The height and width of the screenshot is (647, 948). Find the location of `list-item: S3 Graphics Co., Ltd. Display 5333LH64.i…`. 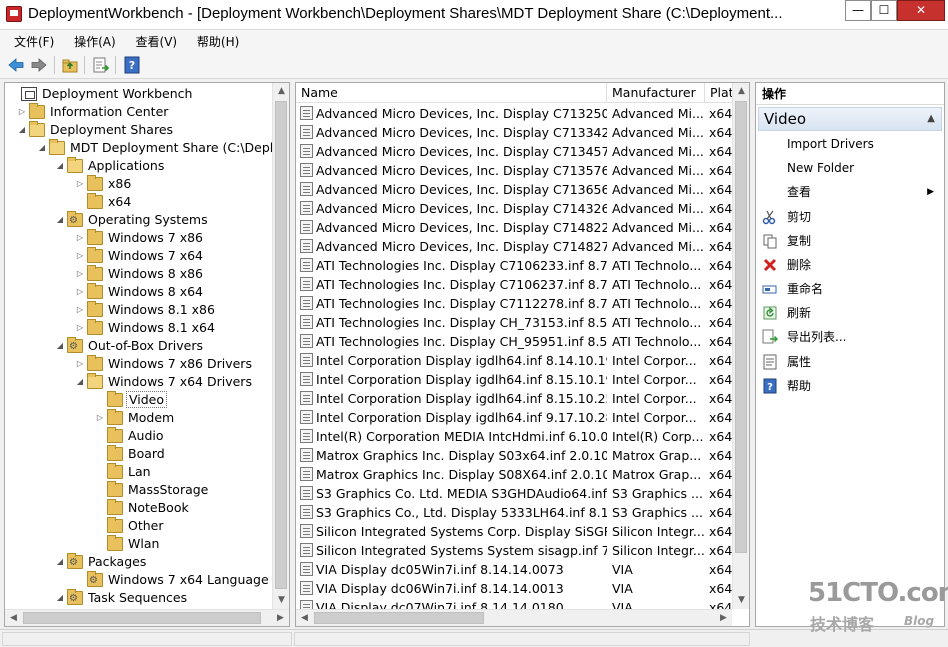

list-item: S3 Graphics Co., Ltd. Display 5333LH64.i… is located at coordinates (515, 512).